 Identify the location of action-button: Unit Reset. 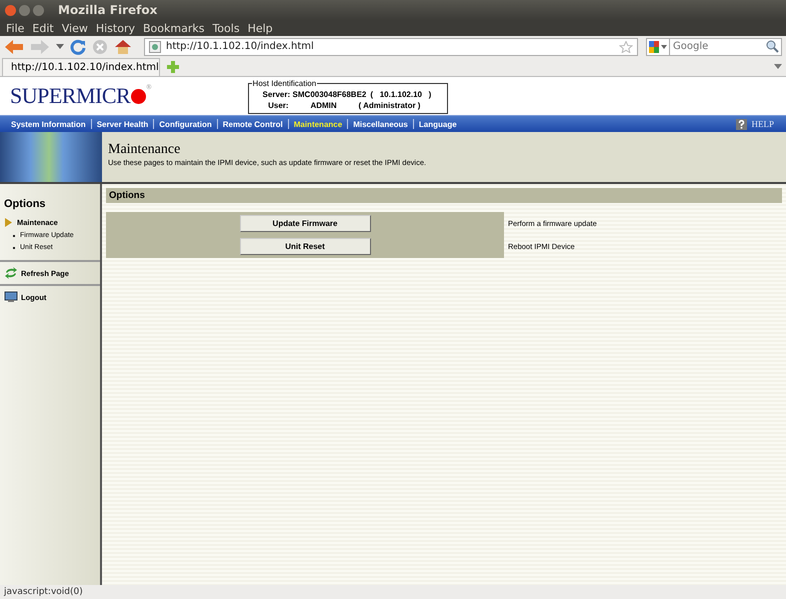
(305, 246).